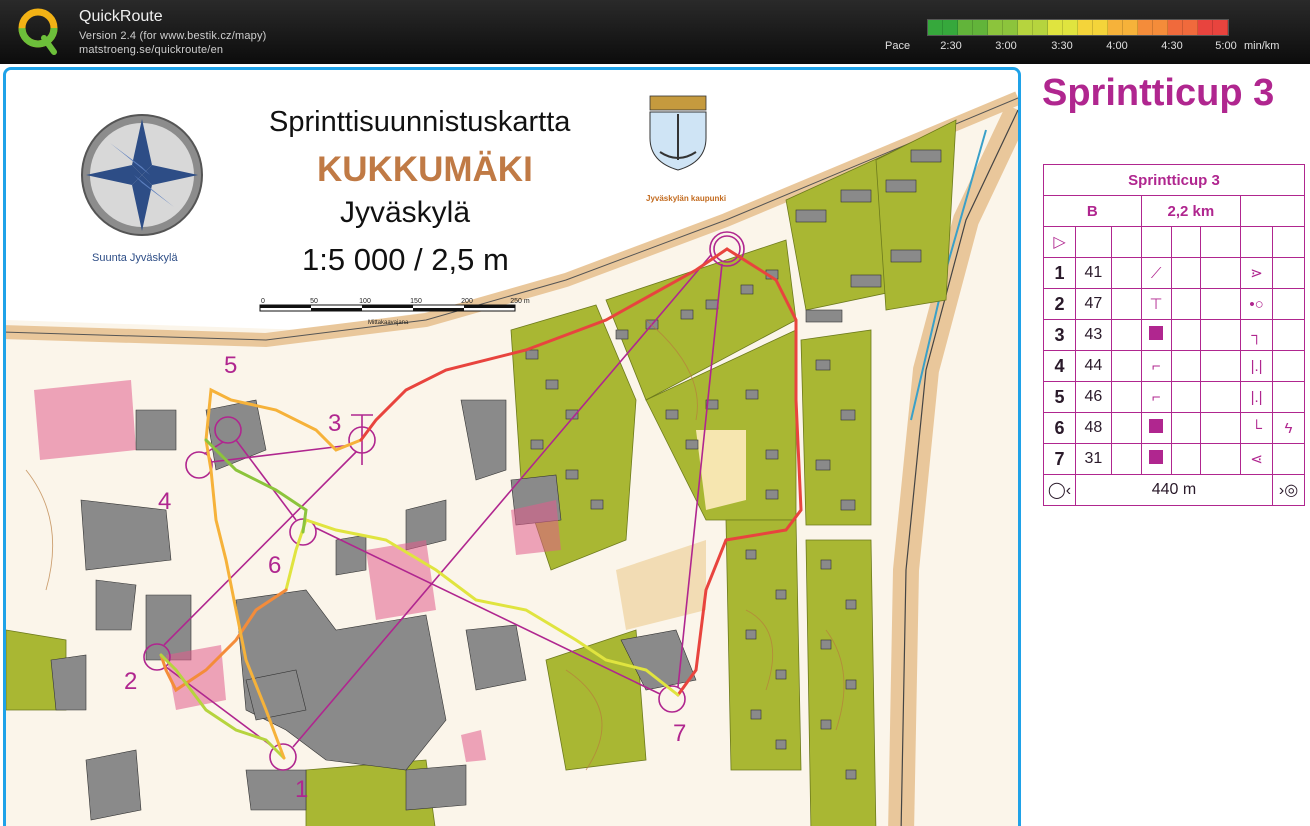  Describe the element at coordinates (135, 258) in the screenshot. I see `club-name: Suunta Jyväskylä` at that location.